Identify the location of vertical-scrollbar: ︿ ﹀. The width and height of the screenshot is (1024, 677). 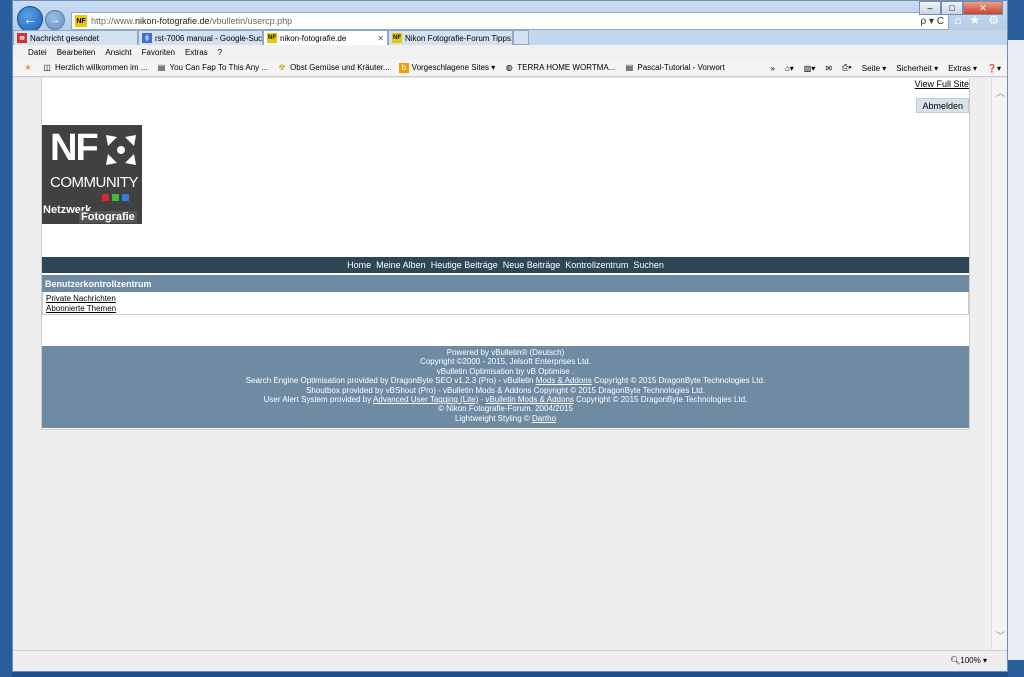
(999, 364).